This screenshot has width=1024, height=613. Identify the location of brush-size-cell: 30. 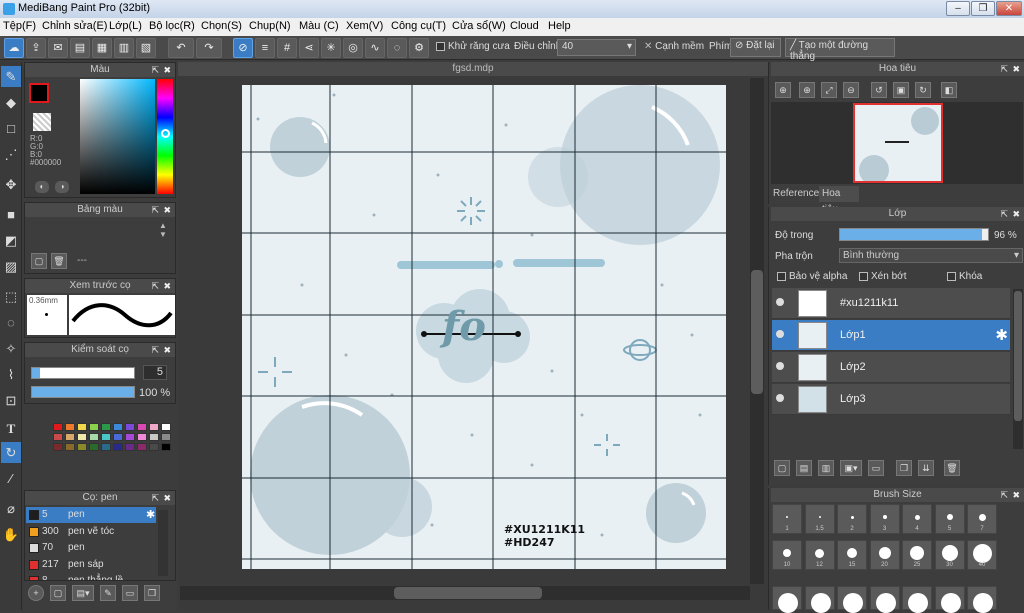
(949, 555).